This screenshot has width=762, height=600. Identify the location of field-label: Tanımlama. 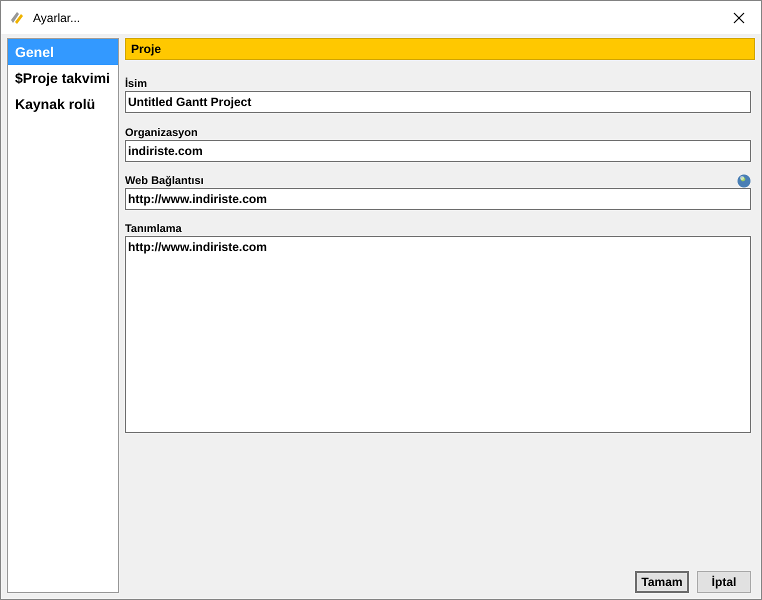
(153, 229).